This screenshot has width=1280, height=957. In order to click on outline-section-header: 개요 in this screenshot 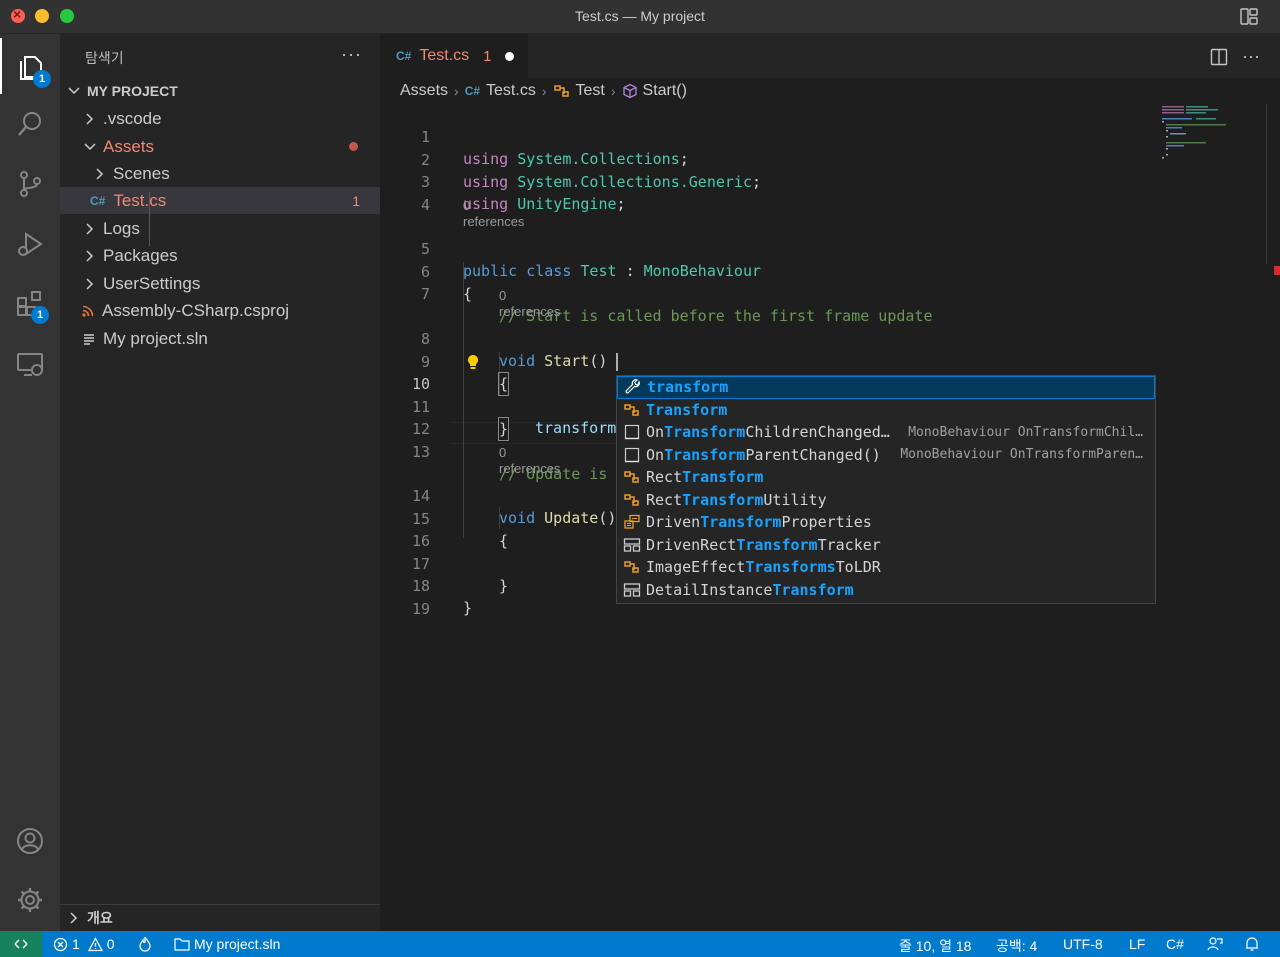, I will do `click(220, 917)`.